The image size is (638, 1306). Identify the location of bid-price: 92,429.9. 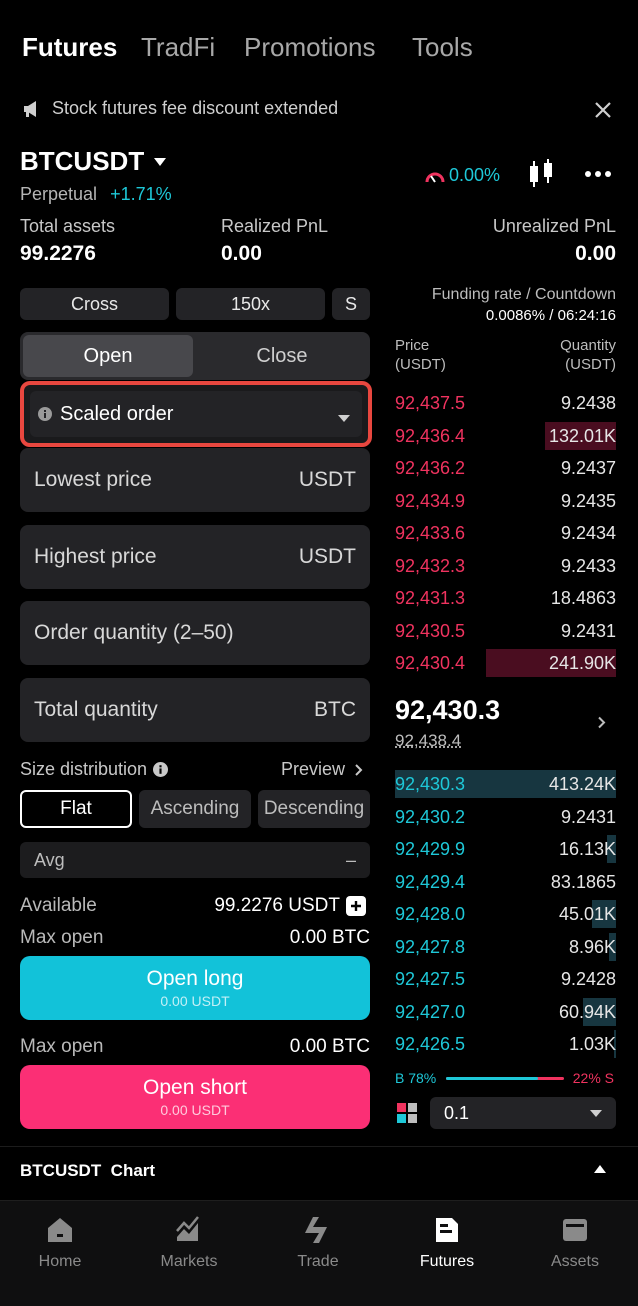
(430, 849).